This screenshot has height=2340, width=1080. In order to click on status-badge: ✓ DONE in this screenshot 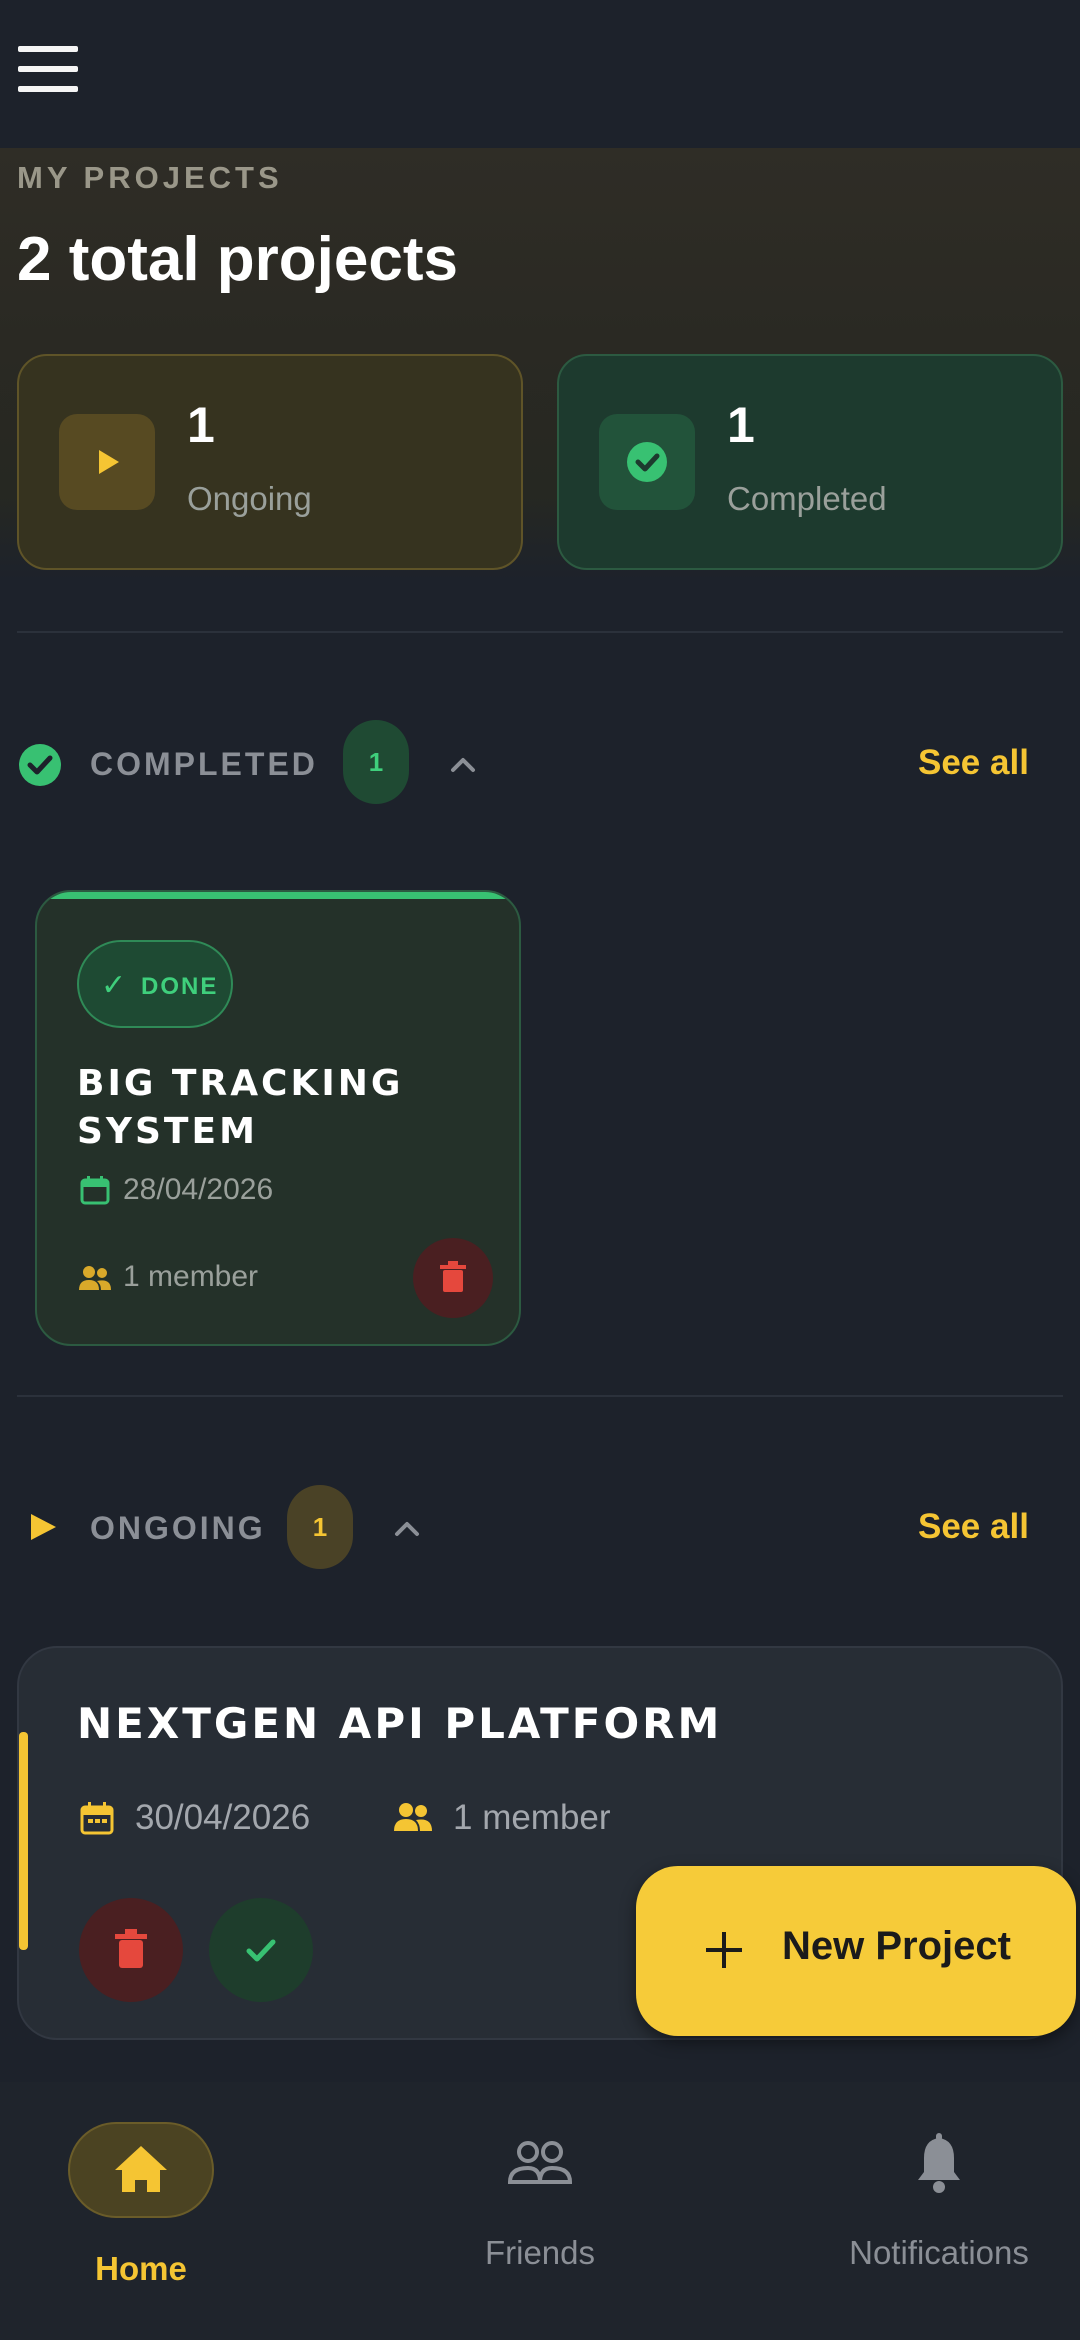, I will do `click(155, 984)`.